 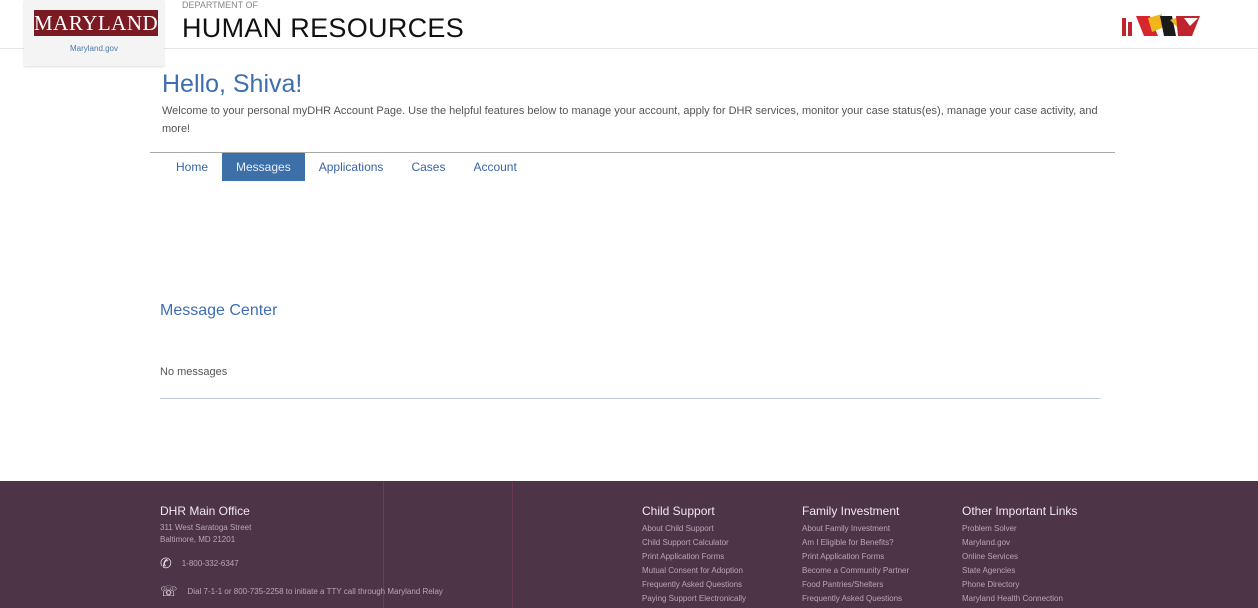 I want to click on footer-link: About Family Investment, so click(x=855, y=529).